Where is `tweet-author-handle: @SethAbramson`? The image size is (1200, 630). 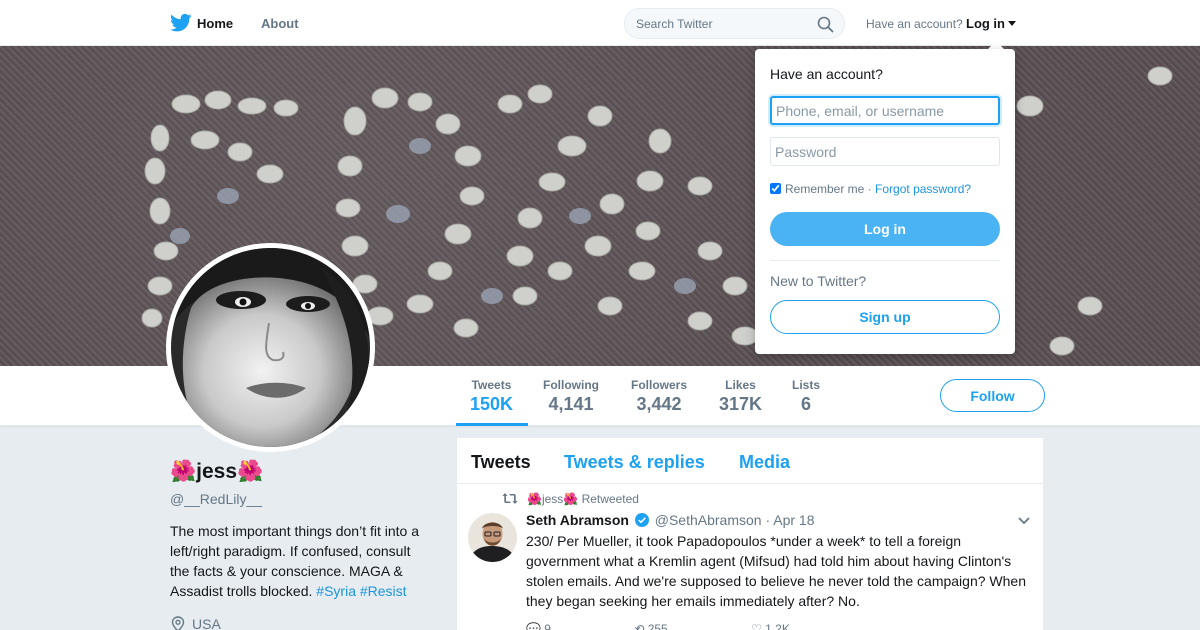
tweet-author-handle: @SethAbramson is located at coordinates (708, 520).